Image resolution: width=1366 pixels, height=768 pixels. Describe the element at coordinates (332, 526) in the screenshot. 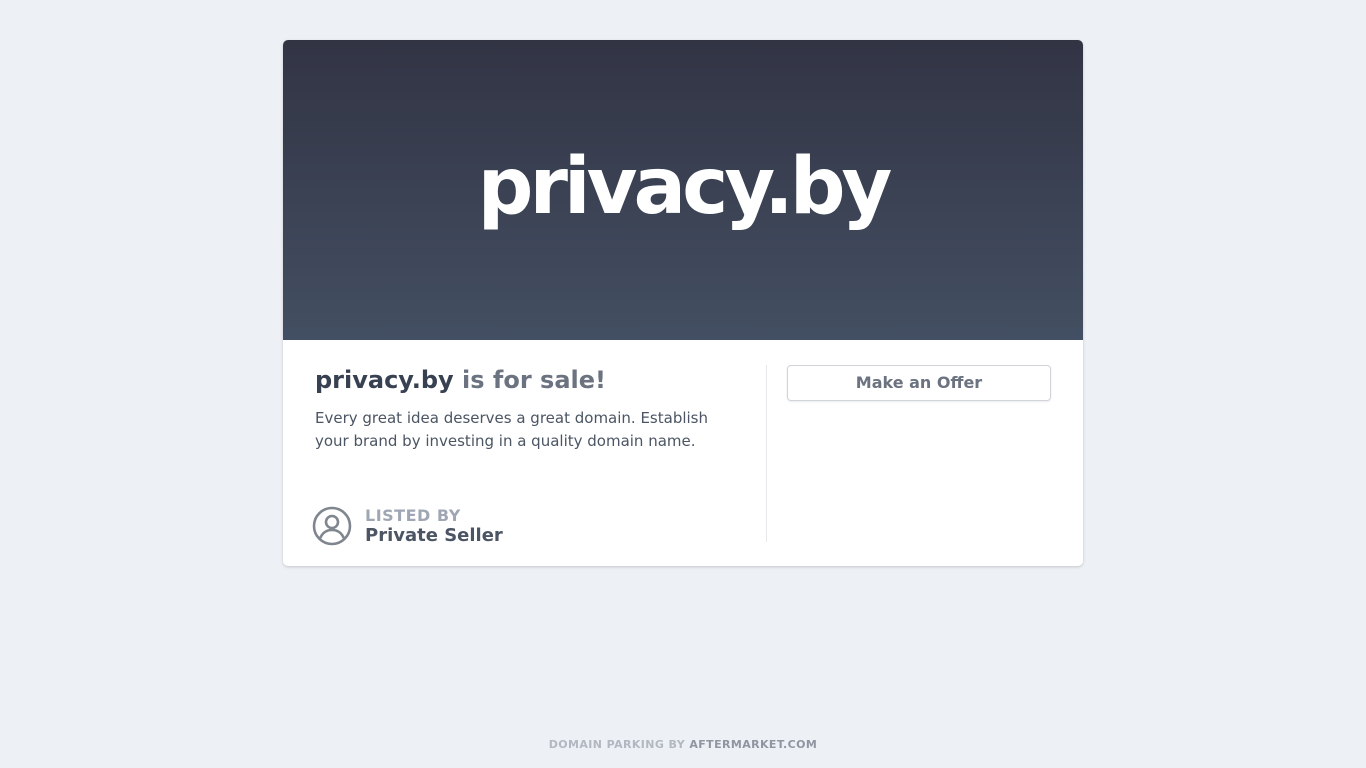

I see `user-circle-icon` at that location.